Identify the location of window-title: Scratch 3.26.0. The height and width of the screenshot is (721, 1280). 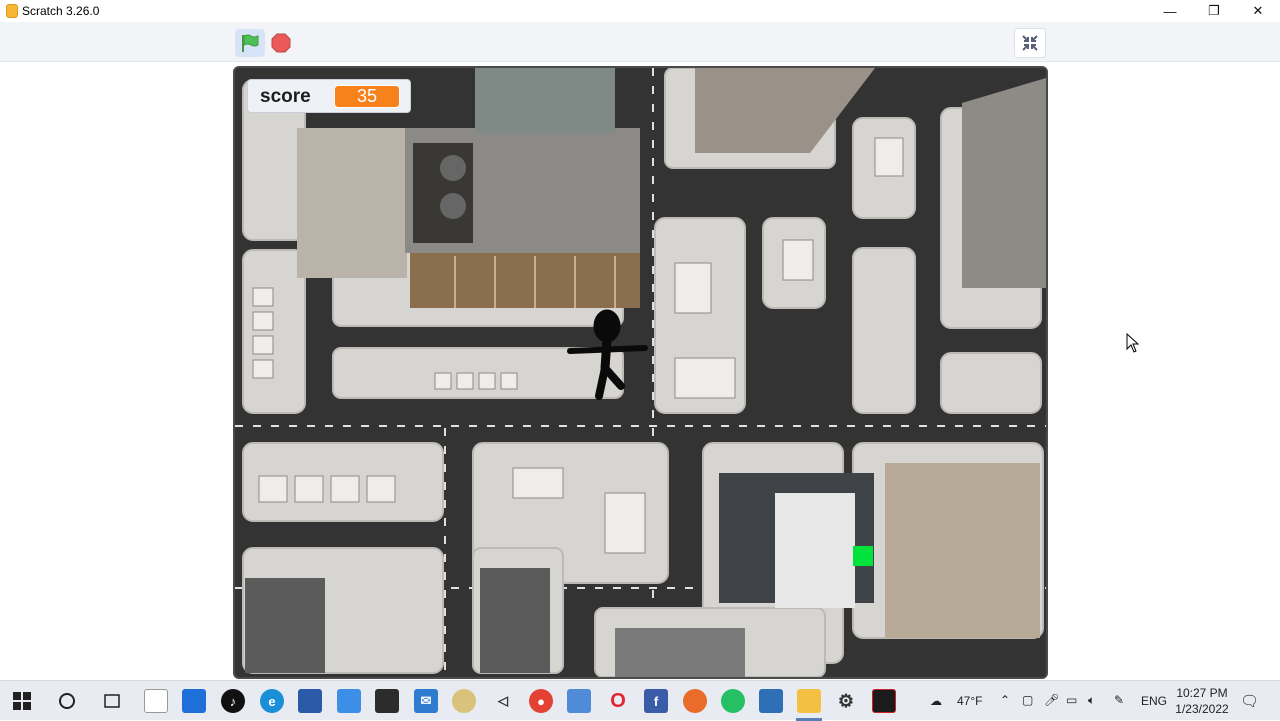
(61, 11).